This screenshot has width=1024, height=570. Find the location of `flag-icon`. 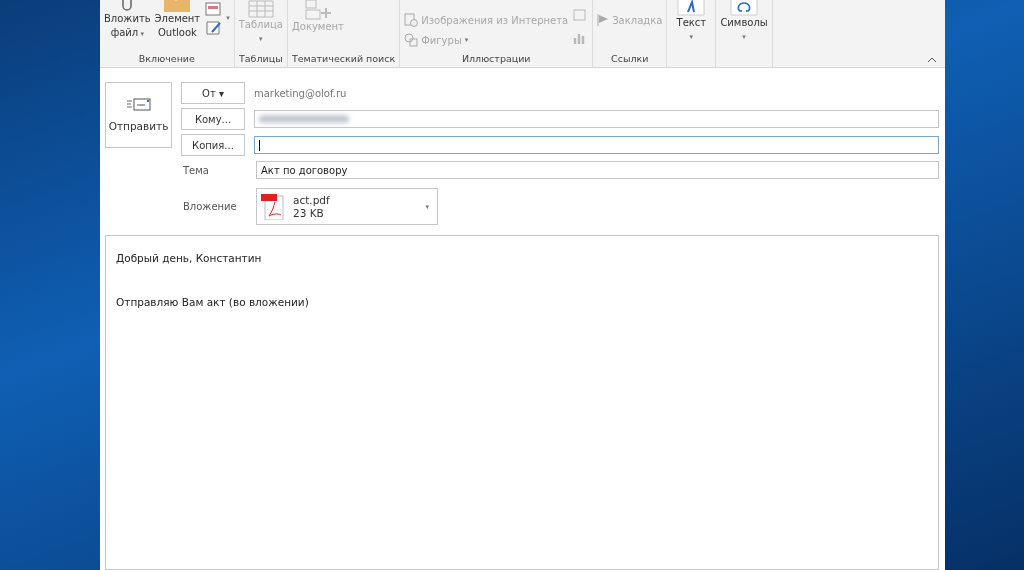

flag-icon is located at coordinates (603, 20).